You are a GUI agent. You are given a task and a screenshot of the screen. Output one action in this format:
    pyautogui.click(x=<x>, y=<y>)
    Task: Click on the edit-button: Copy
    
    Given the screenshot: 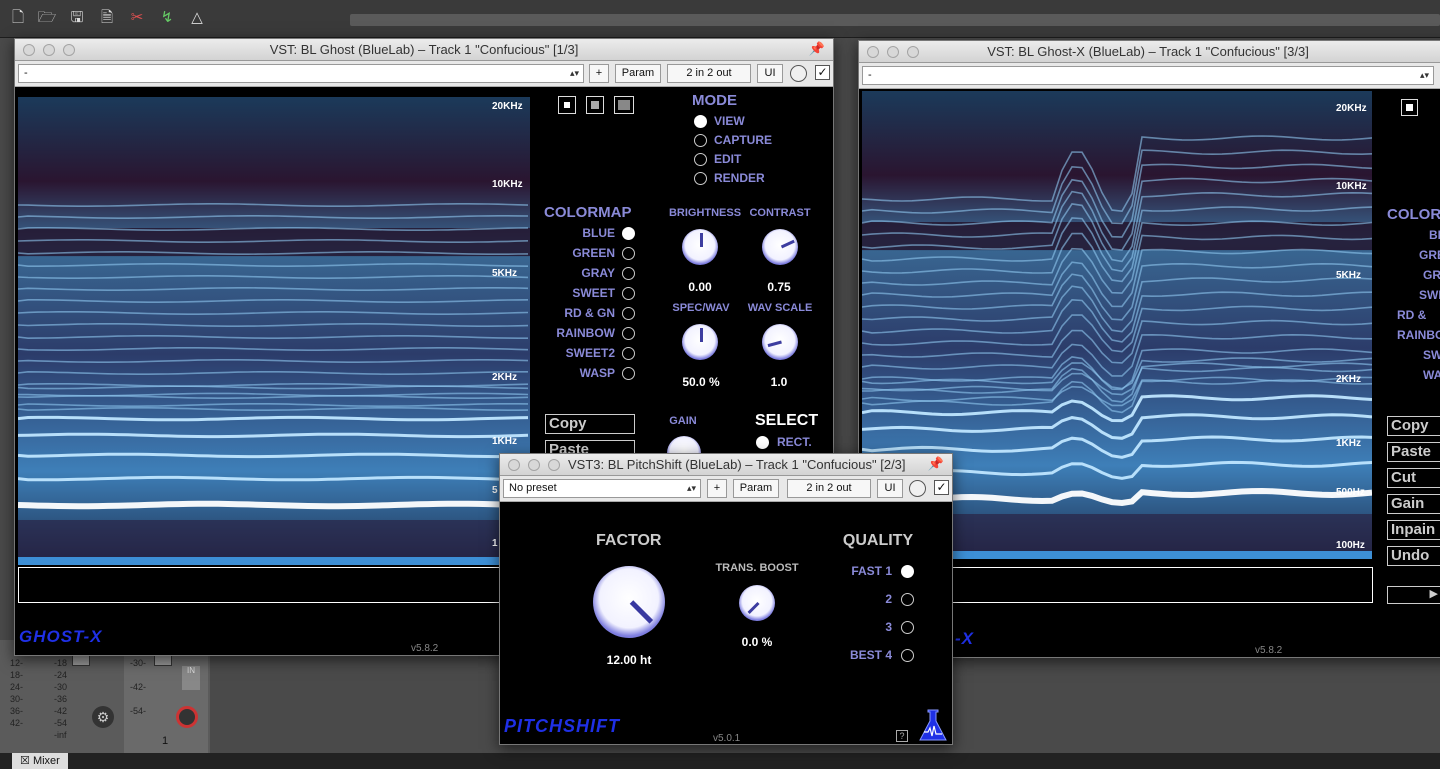 What is the action you would take?
    pyautogui.click(x=1413, y=426)
    